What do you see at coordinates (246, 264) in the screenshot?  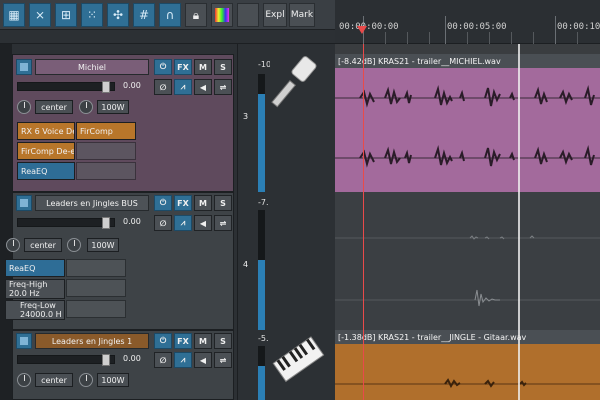 I see `track-number: 4` at bounding box center [246, 264].